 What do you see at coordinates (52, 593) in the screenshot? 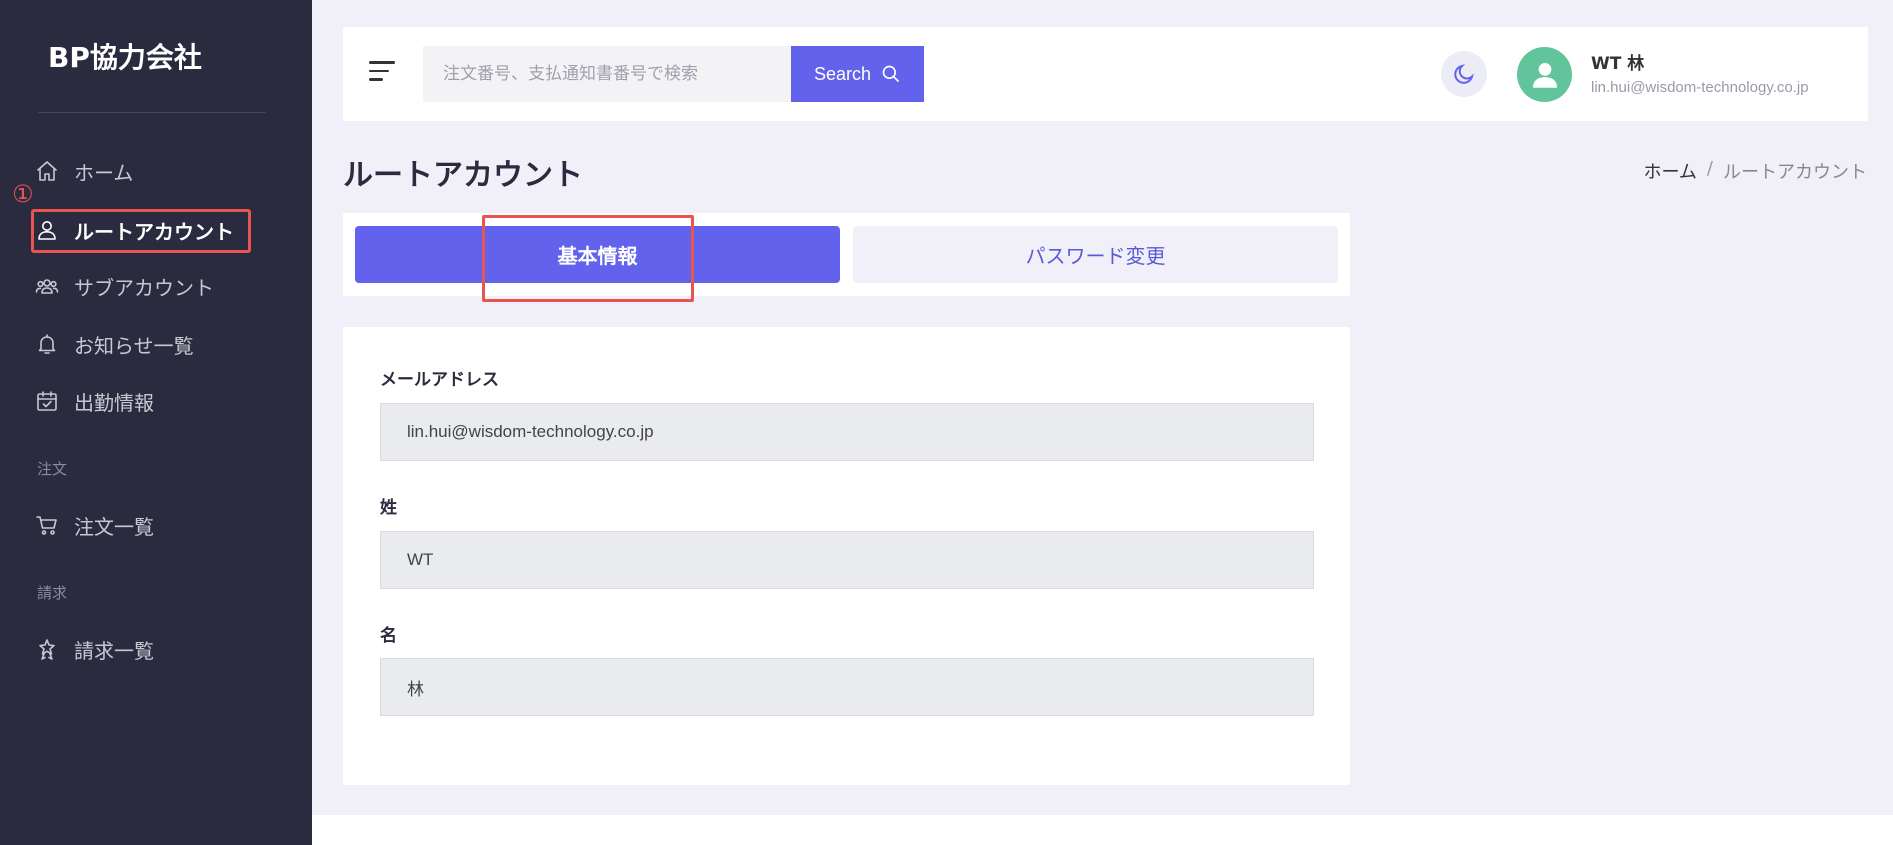
I see `section-label-invoice: 請求` at bounding box center [52, 593].